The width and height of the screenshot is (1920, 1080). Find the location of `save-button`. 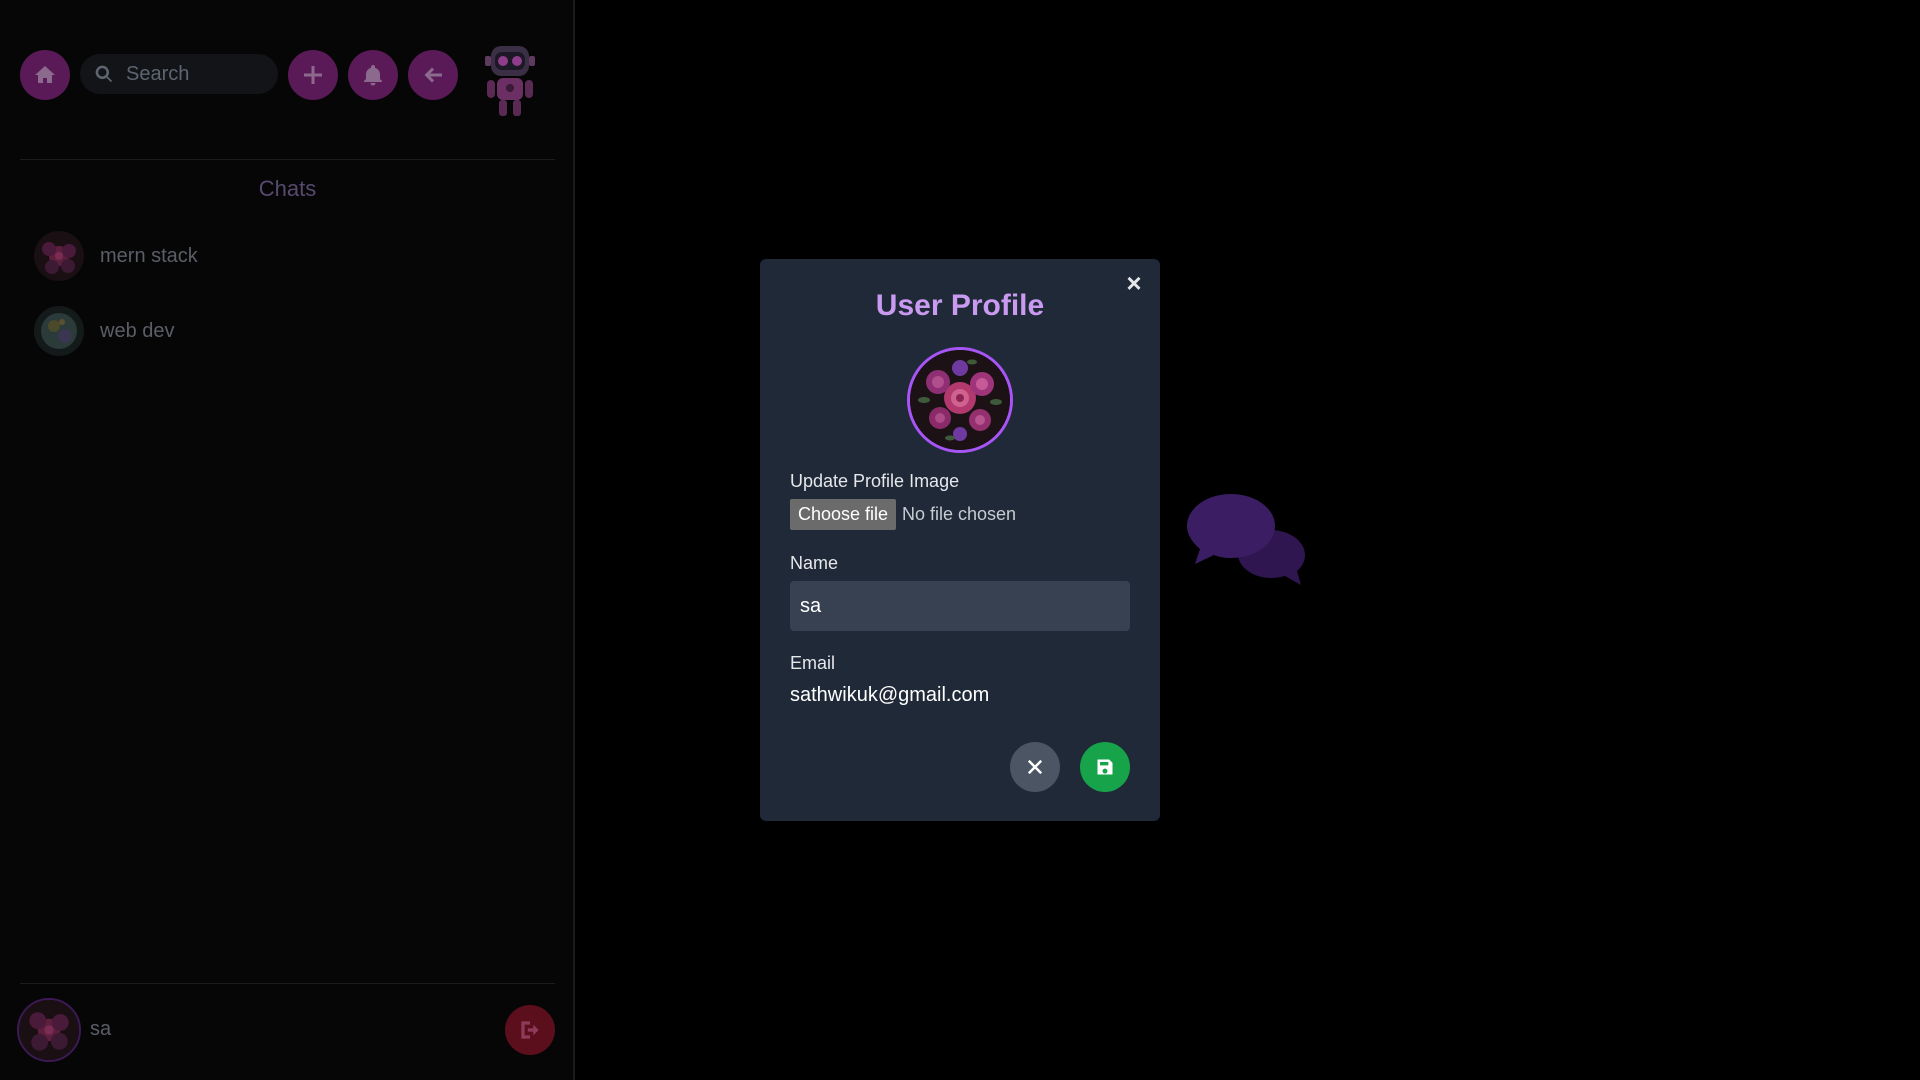

save-button is located at coordinates (1105, 767).